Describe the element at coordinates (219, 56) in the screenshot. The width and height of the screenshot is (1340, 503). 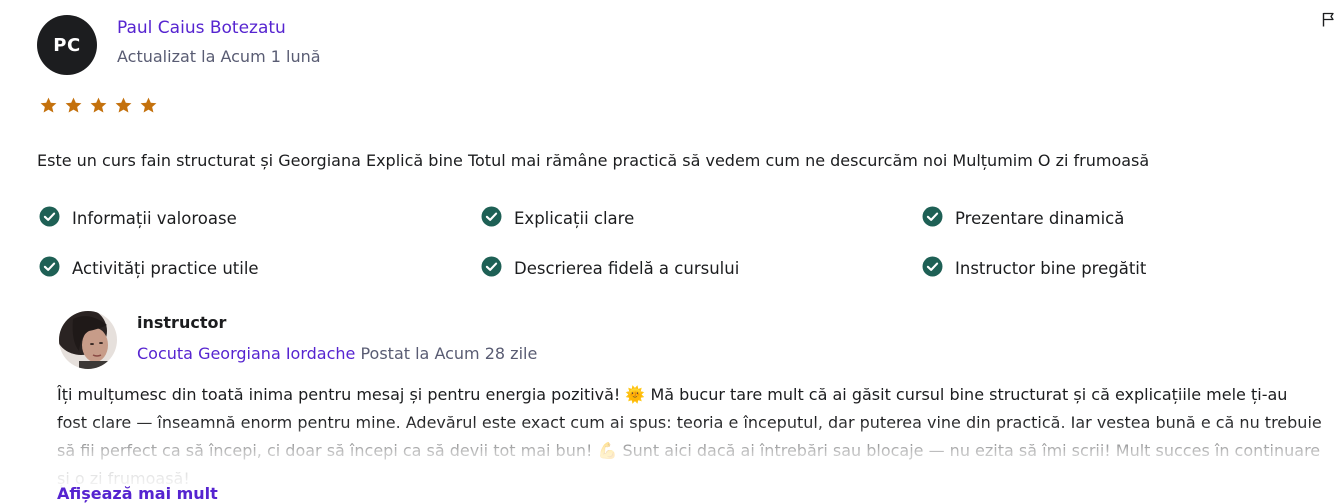
I see `review-updated-date: Actualizat la Acum 1 lună` at that location.